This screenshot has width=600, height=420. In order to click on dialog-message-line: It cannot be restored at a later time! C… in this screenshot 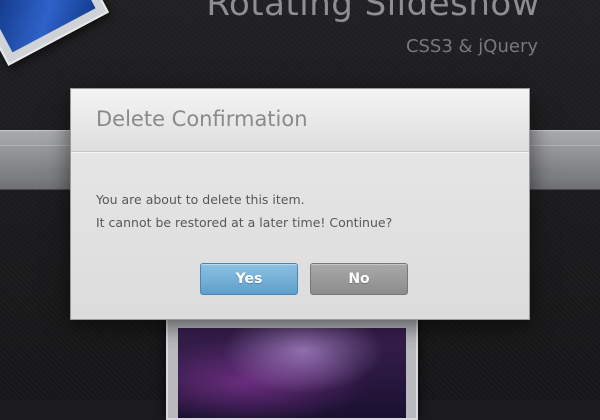, I will do `click(244, 222)`.